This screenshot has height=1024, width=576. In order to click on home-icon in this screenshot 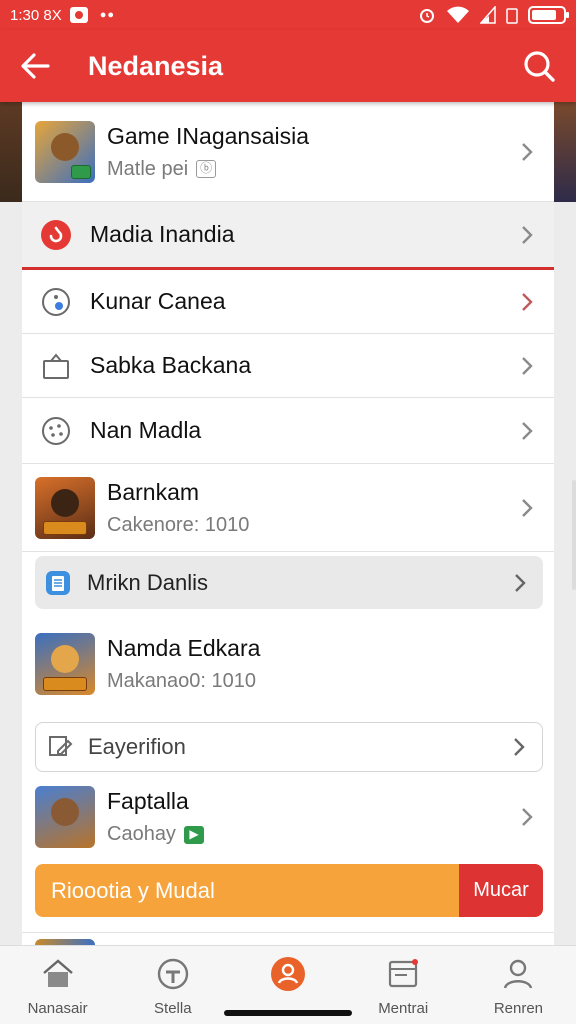, I will do `click(57, 973)`.